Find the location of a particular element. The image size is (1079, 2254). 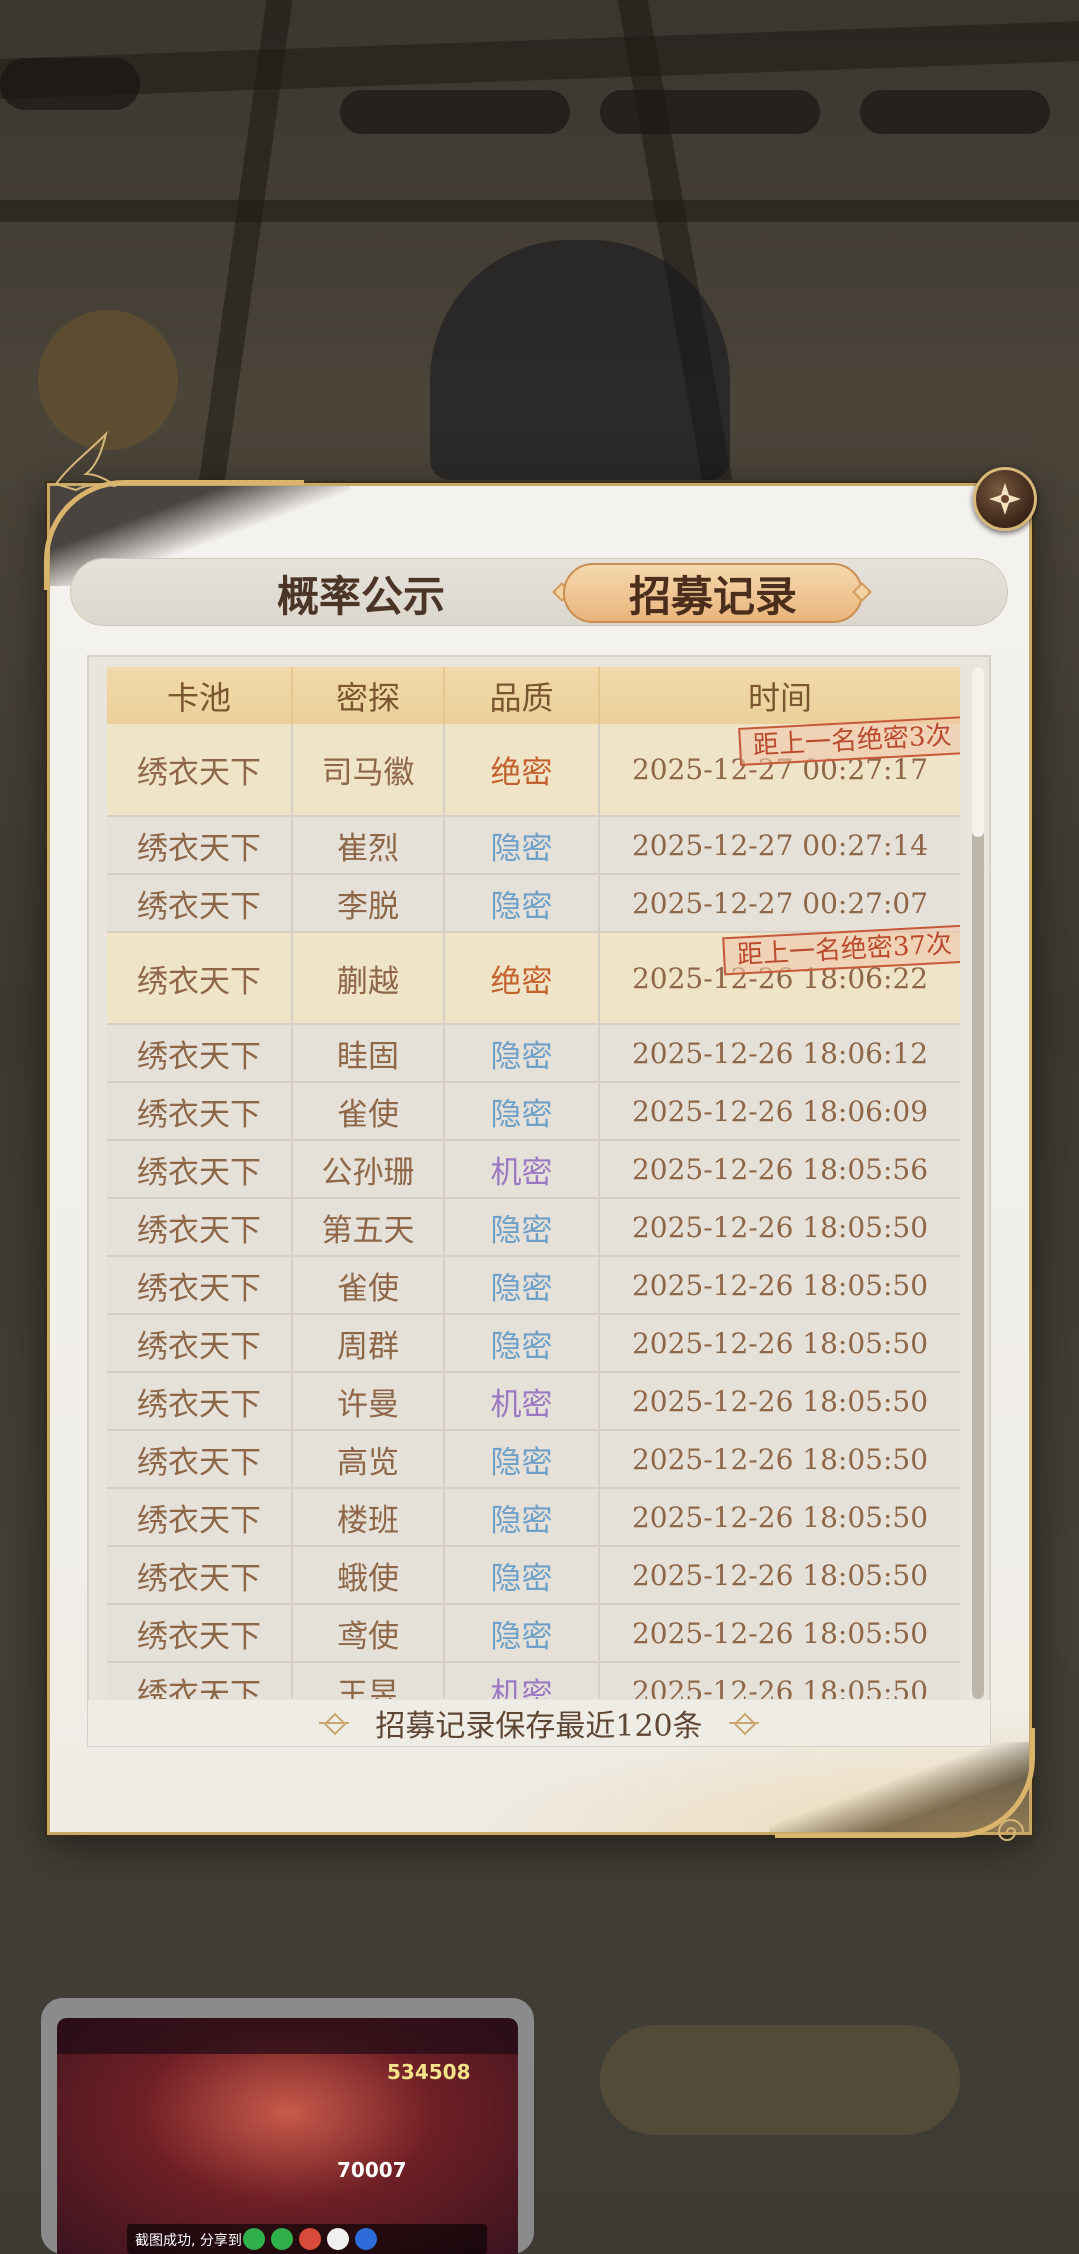

table-row: 绣衣天下 司马徽 绝密 2025-12-27 00:27:17 距上一名绝密3次 is located at coordinates (533, 766).